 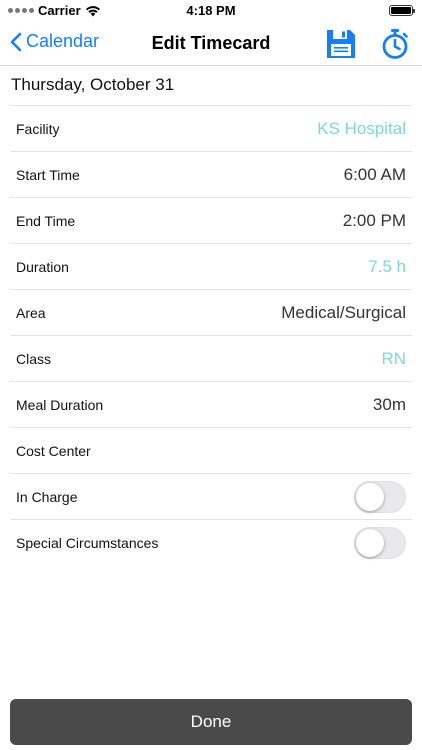 What do you see at coordinates (93, 84) in the screenshot?
I see `date-header: Thursday, October 31` at bounding box center [93, 84].